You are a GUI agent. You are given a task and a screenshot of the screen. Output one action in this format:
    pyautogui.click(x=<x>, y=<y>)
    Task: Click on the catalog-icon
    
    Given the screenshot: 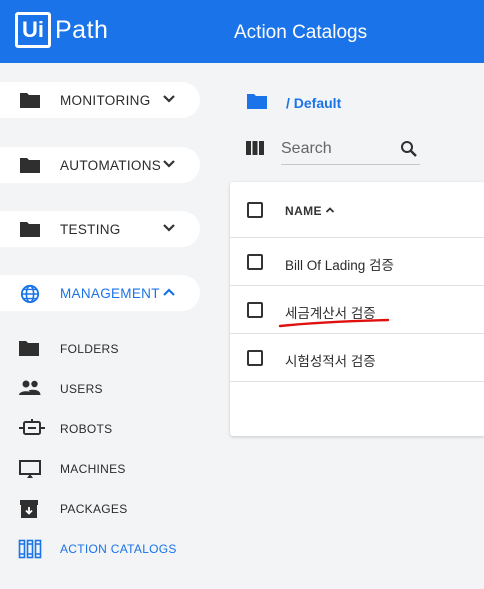 What is the action you would take?
    pyautogui.click(x=30, y=549)
    